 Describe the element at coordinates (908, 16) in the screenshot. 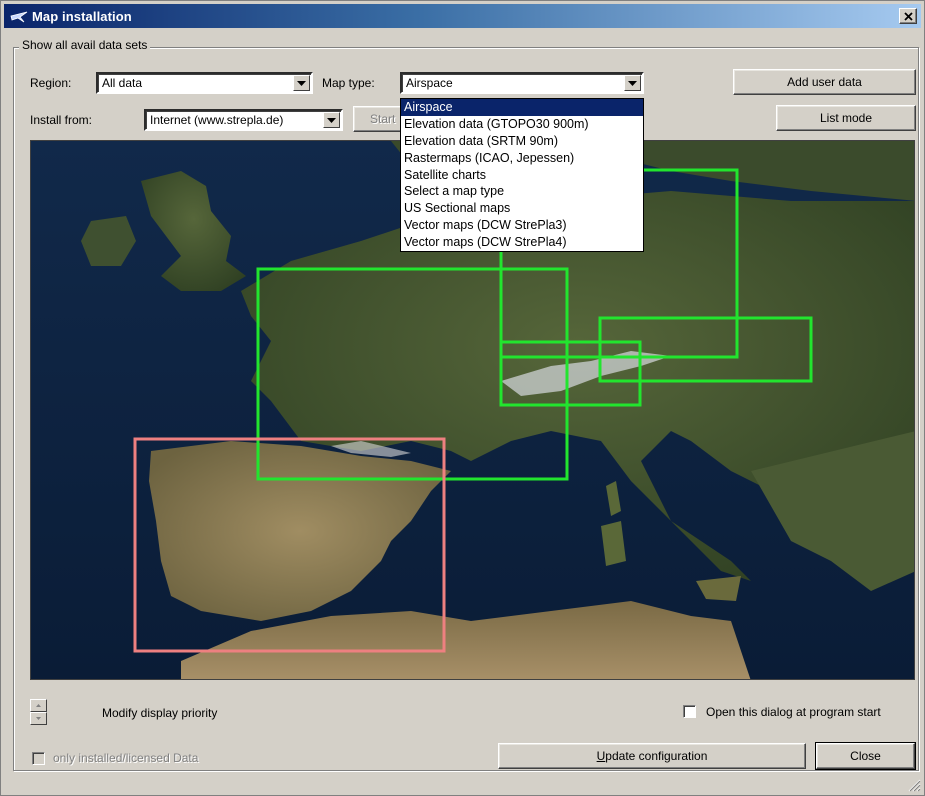

I see `close-icon` at that location.